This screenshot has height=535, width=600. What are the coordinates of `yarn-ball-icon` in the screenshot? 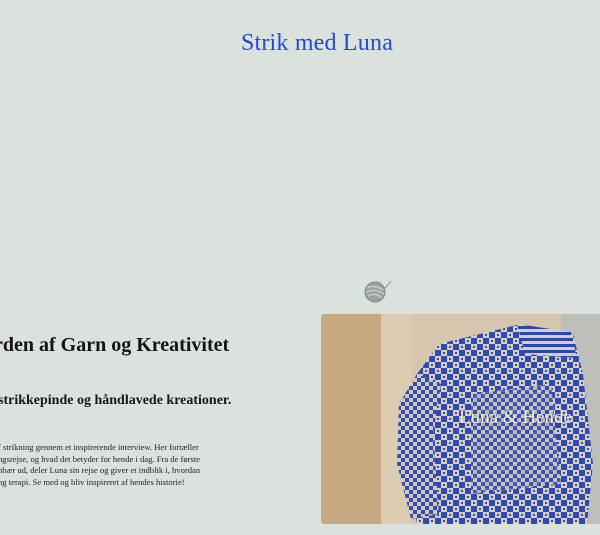 It's located at (379, 292).